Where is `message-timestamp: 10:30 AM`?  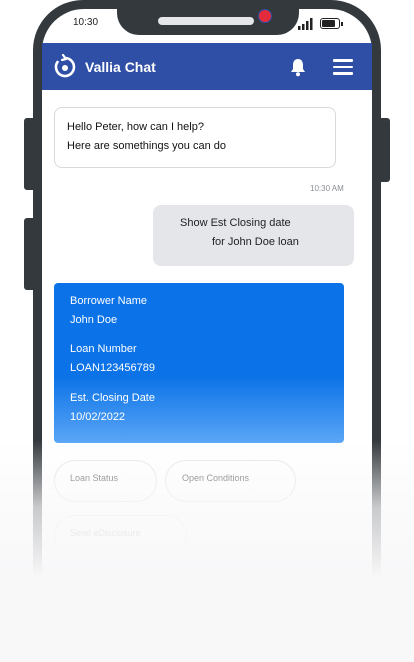
message-timestamp: 10:30 AM is located at coordinates (327, 188).